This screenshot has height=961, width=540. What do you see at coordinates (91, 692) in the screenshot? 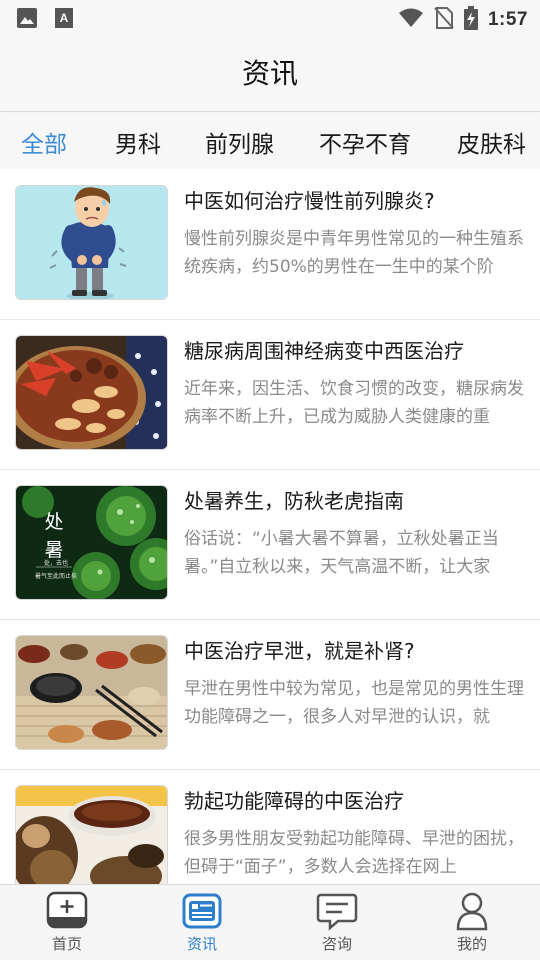
I see `herbs-table-photo` at bounding box center [91, 692].